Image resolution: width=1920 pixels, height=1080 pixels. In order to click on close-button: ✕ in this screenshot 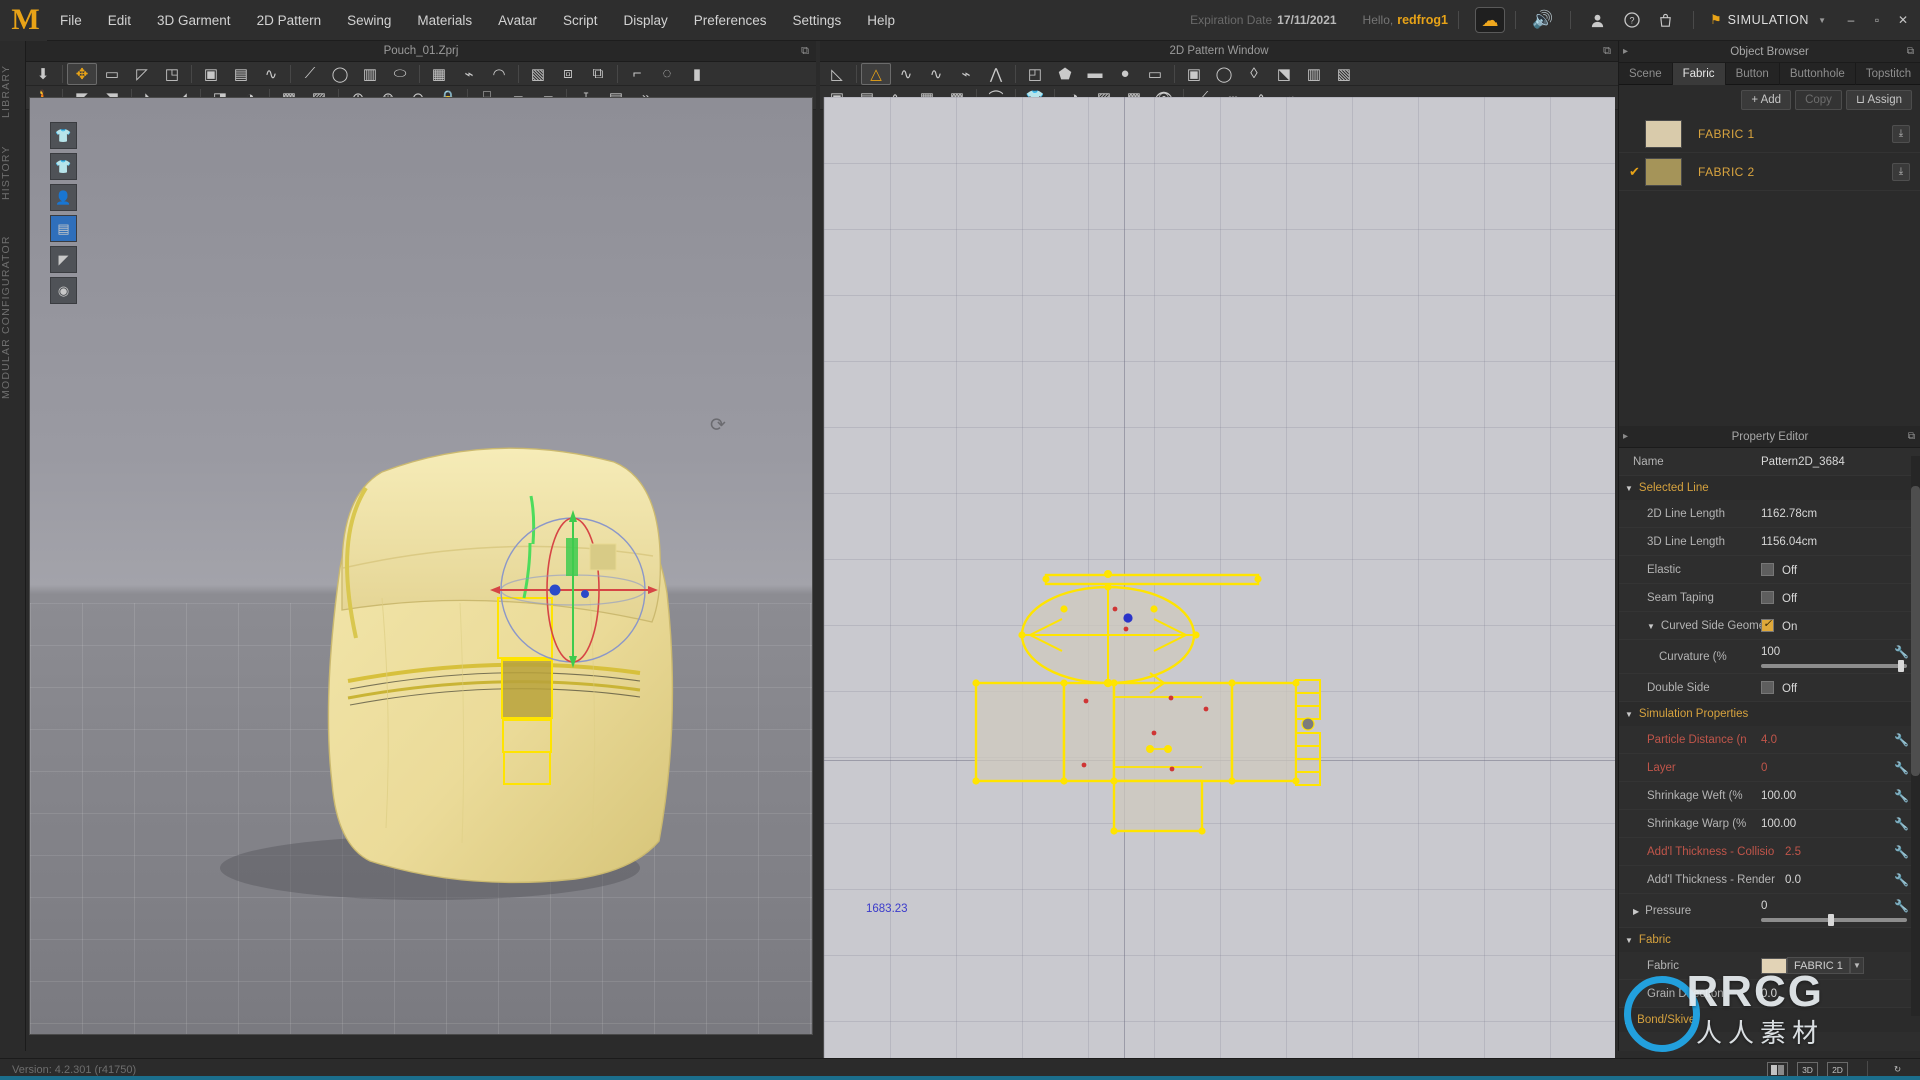, I will do `click(1903, 20)`.